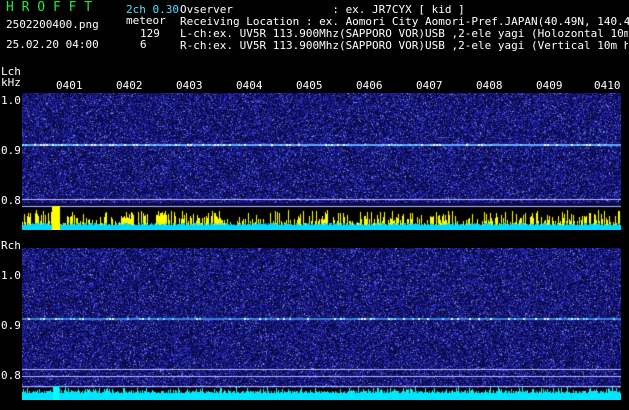 The image size is (629, 410). I want to click on lch-unit-label: kHz, so click(11, 82).